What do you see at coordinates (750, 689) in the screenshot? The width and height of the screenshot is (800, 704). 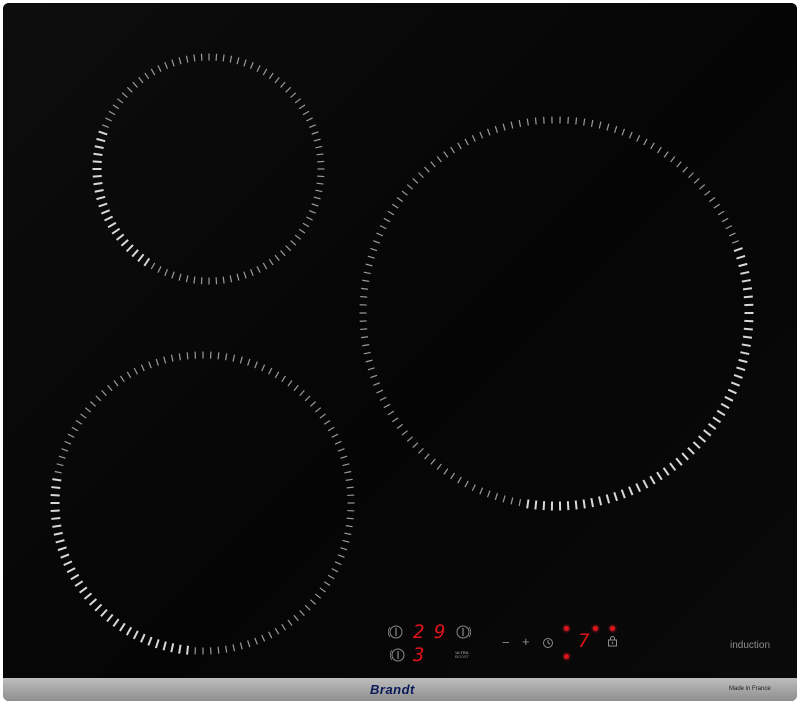 I see `made-in-label: Made in France` at bounding box center [750, 689].